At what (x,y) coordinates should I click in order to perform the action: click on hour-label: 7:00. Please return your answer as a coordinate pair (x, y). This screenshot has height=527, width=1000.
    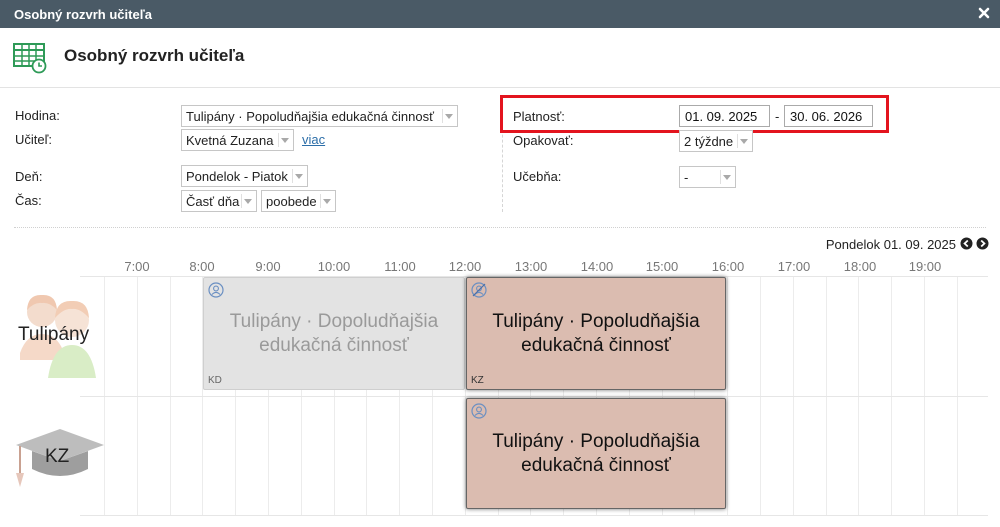
    Looking at the image, I should click on (137, 266).